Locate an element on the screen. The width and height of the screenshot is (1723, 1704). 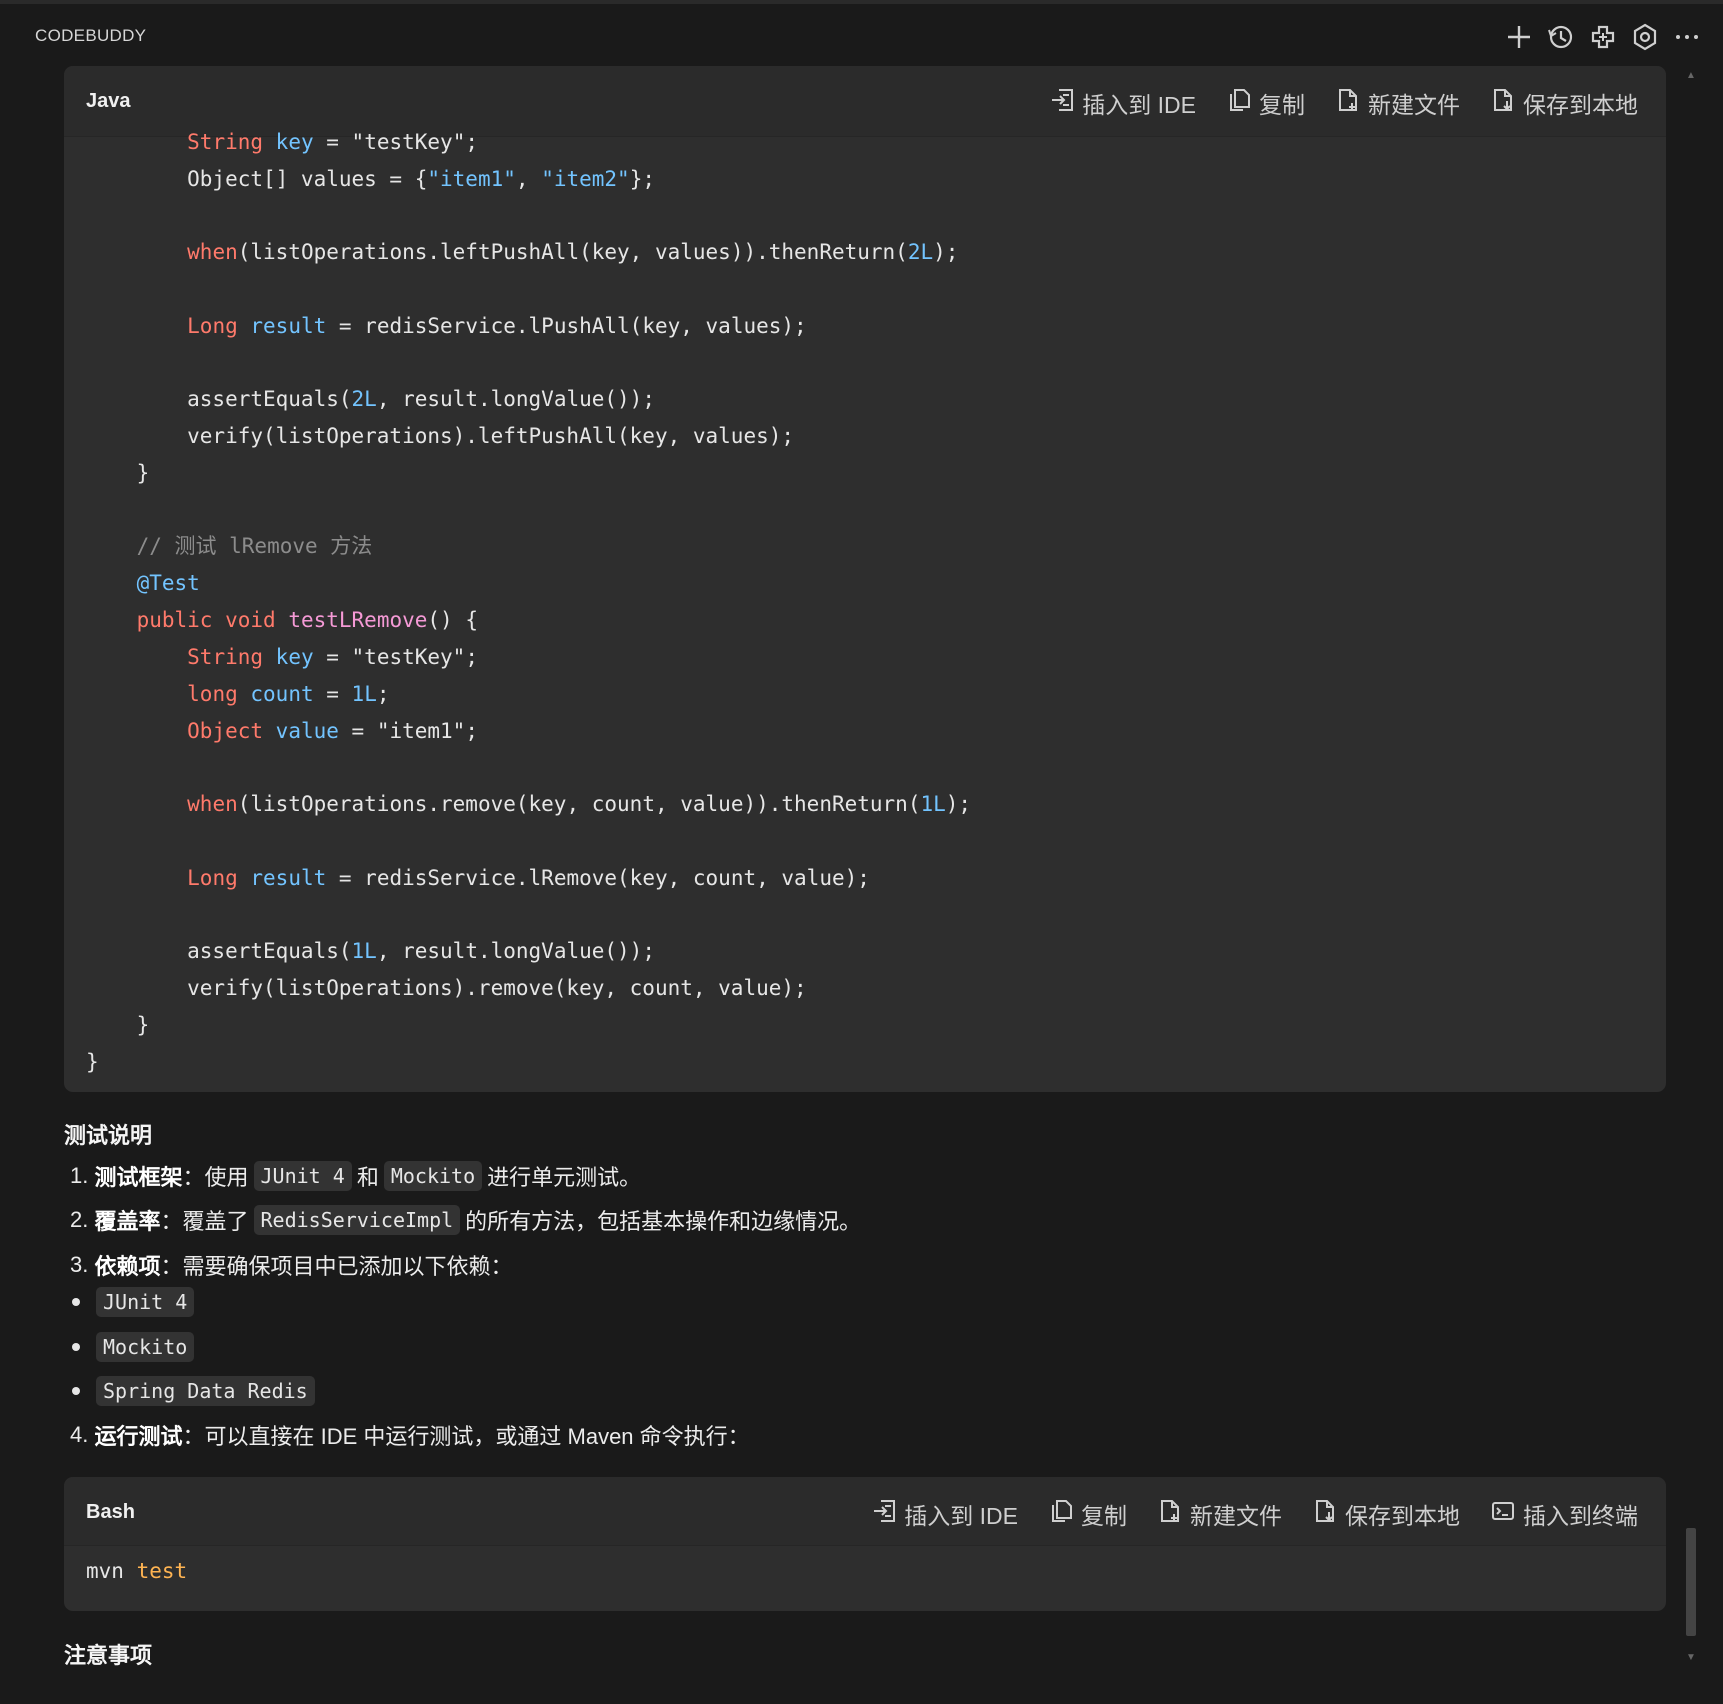
insert-to-terminal-button: 插入到终端 is located at coordinates (1564, 1514).